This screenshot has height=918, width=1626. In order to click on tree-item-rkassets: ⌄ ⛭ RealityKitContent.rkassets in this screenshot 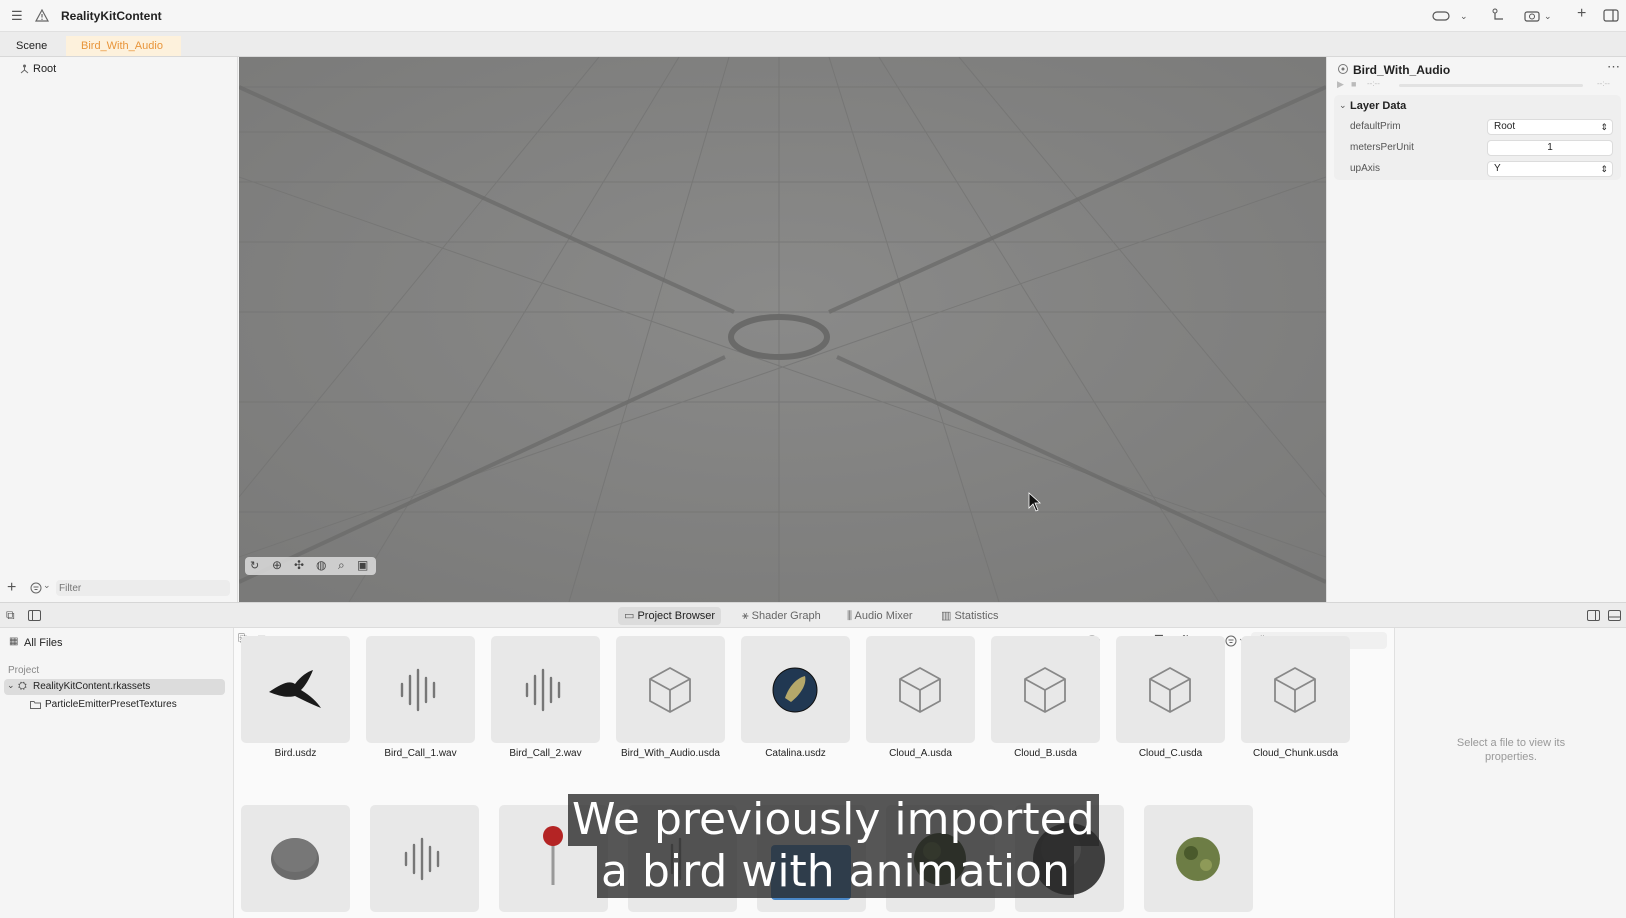, I will do `click(114, 687)`.